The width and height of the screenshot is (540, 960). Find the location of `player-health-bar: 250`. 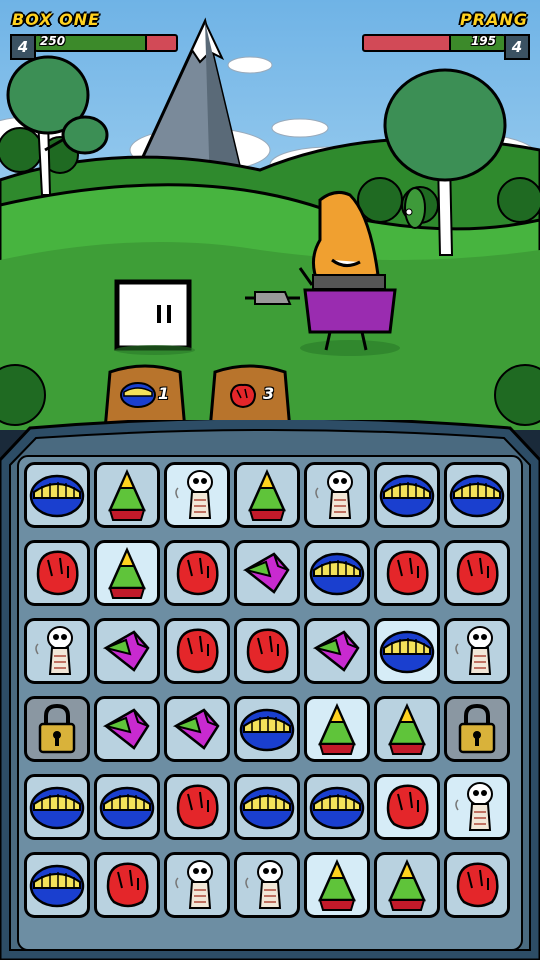

player-health-bar: 250 is located at coordinates (106, 43).